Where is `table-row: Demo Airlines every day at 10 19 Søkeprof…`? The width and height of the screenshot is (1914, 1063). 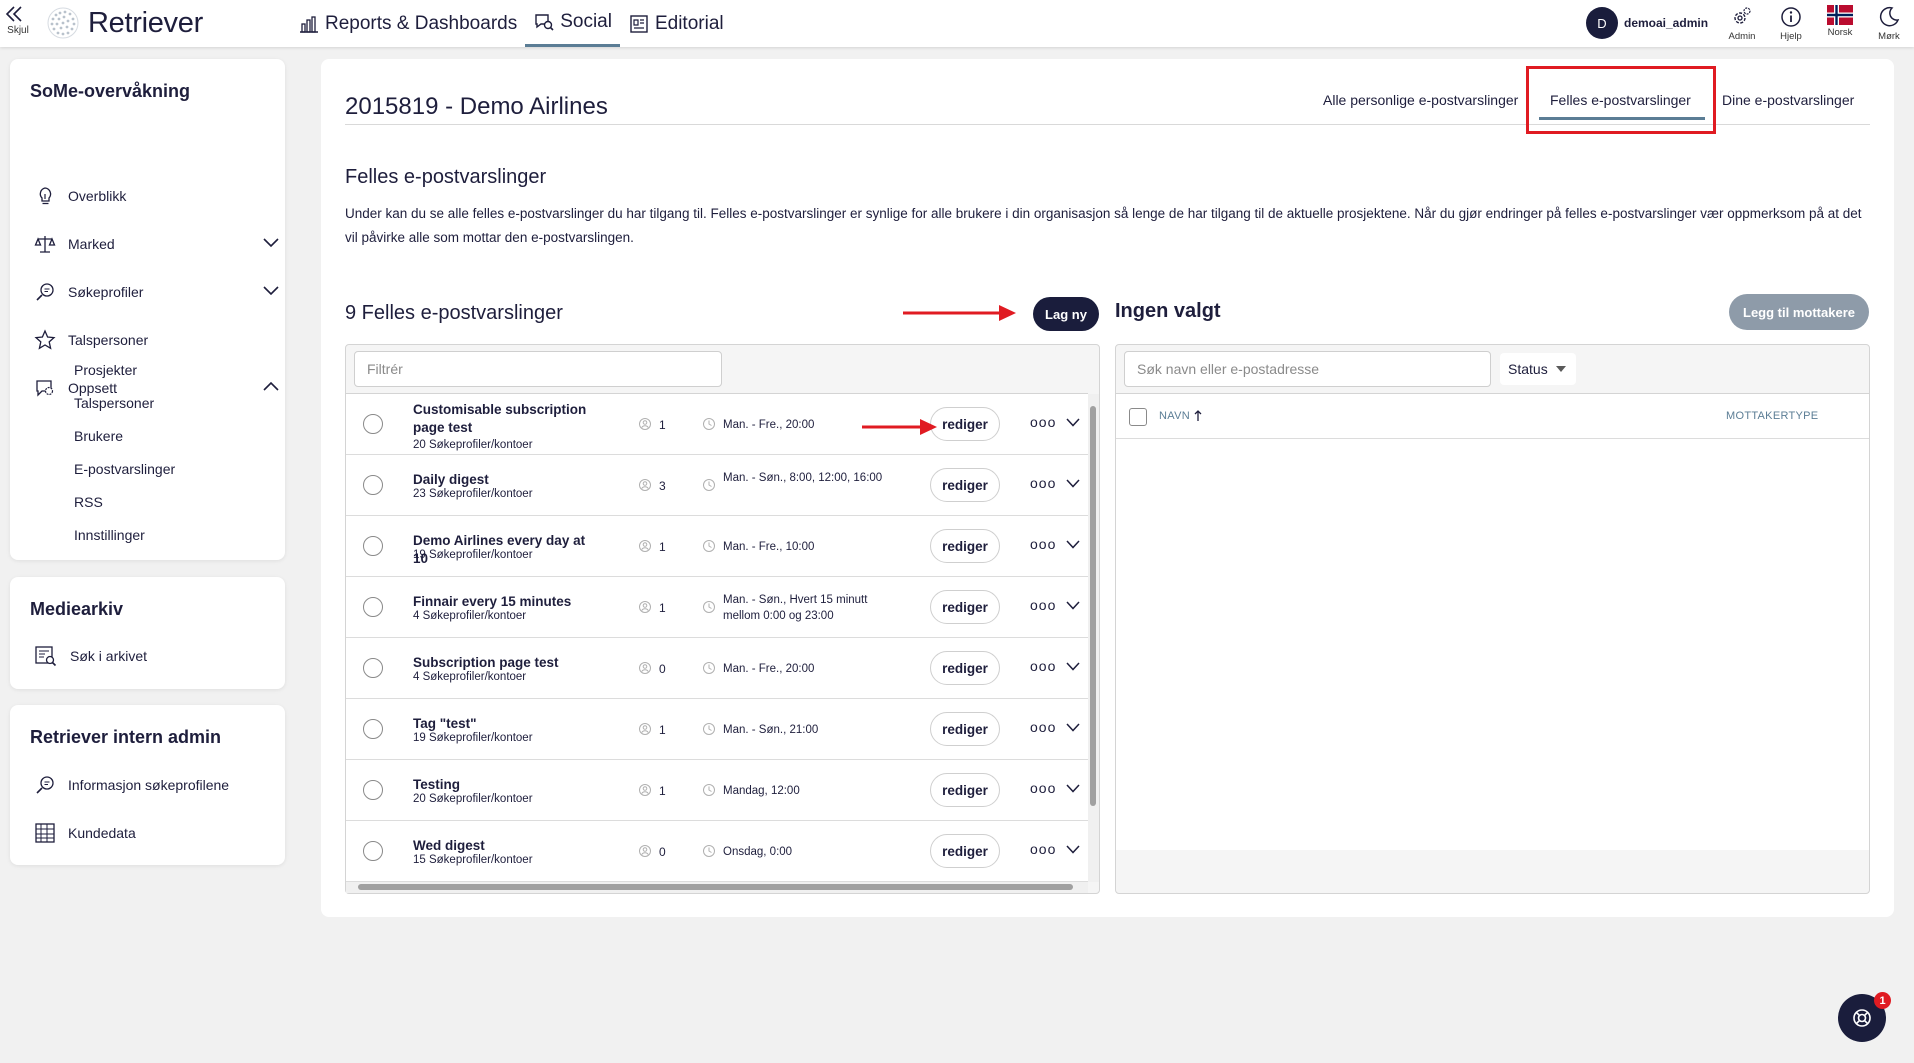 table-row: Demo Airlines every day at 10 19 Søkeprof… is located at coordinates (717, 546).